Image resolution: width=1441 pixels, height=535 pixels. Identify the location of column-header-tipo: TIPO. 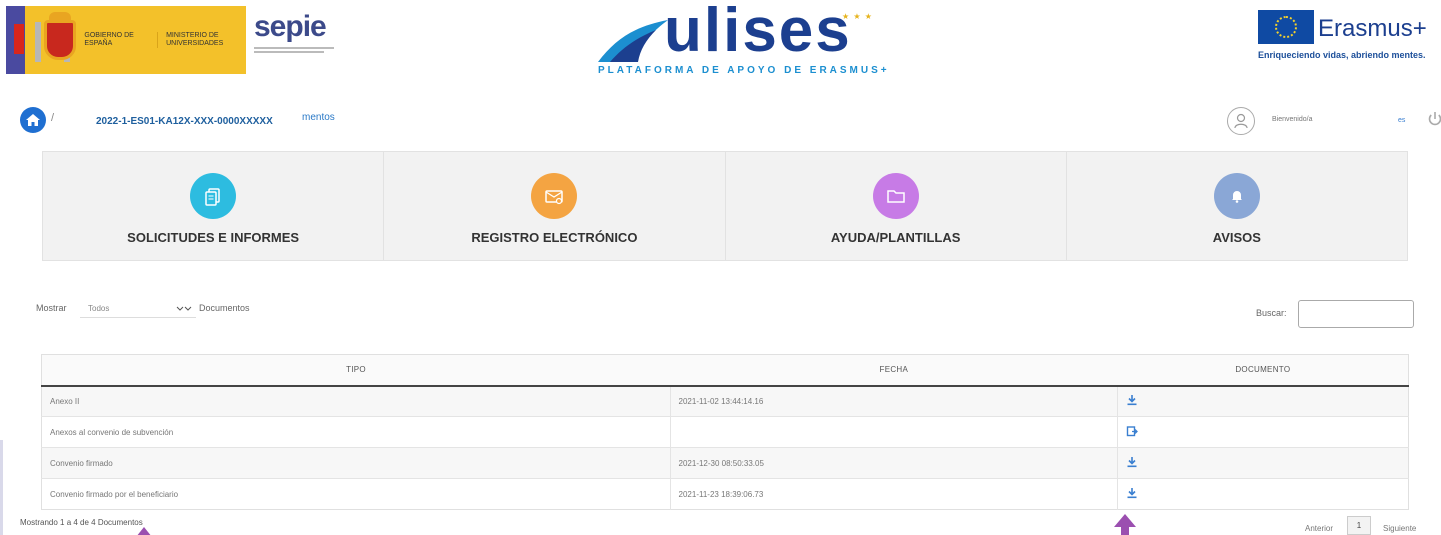
(356, 370).